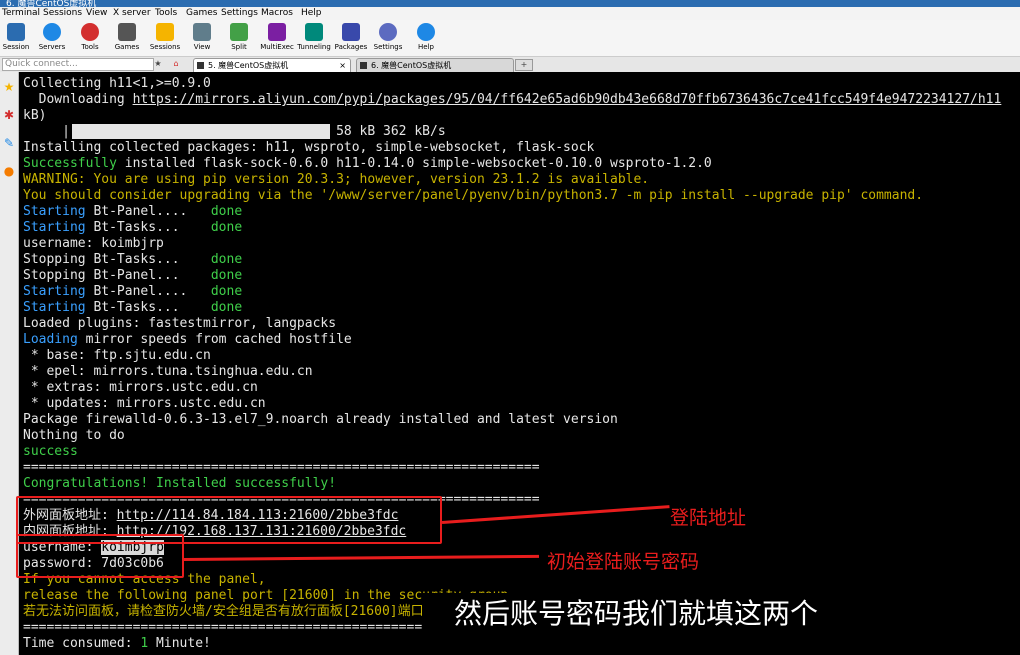  What do you see at coordinates (166, 13) in the screenshot?
I see `menu-tools: Tools` at bounding box center [166, 13].